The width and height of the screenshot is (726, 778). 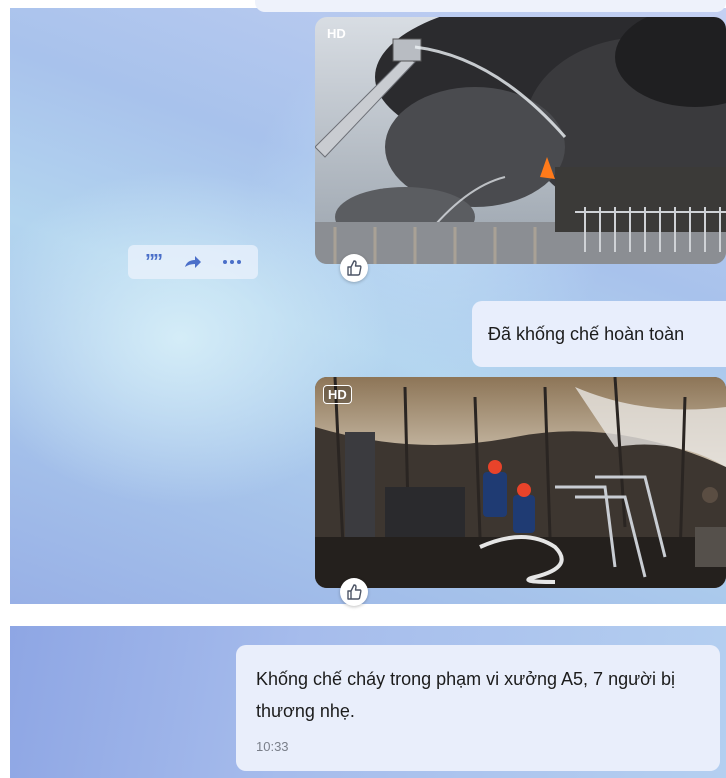 What do you see at coordinates (490, 6) in the screenshot?
I see `previous-message-bubble-edge` at bounding box center [490, 6].